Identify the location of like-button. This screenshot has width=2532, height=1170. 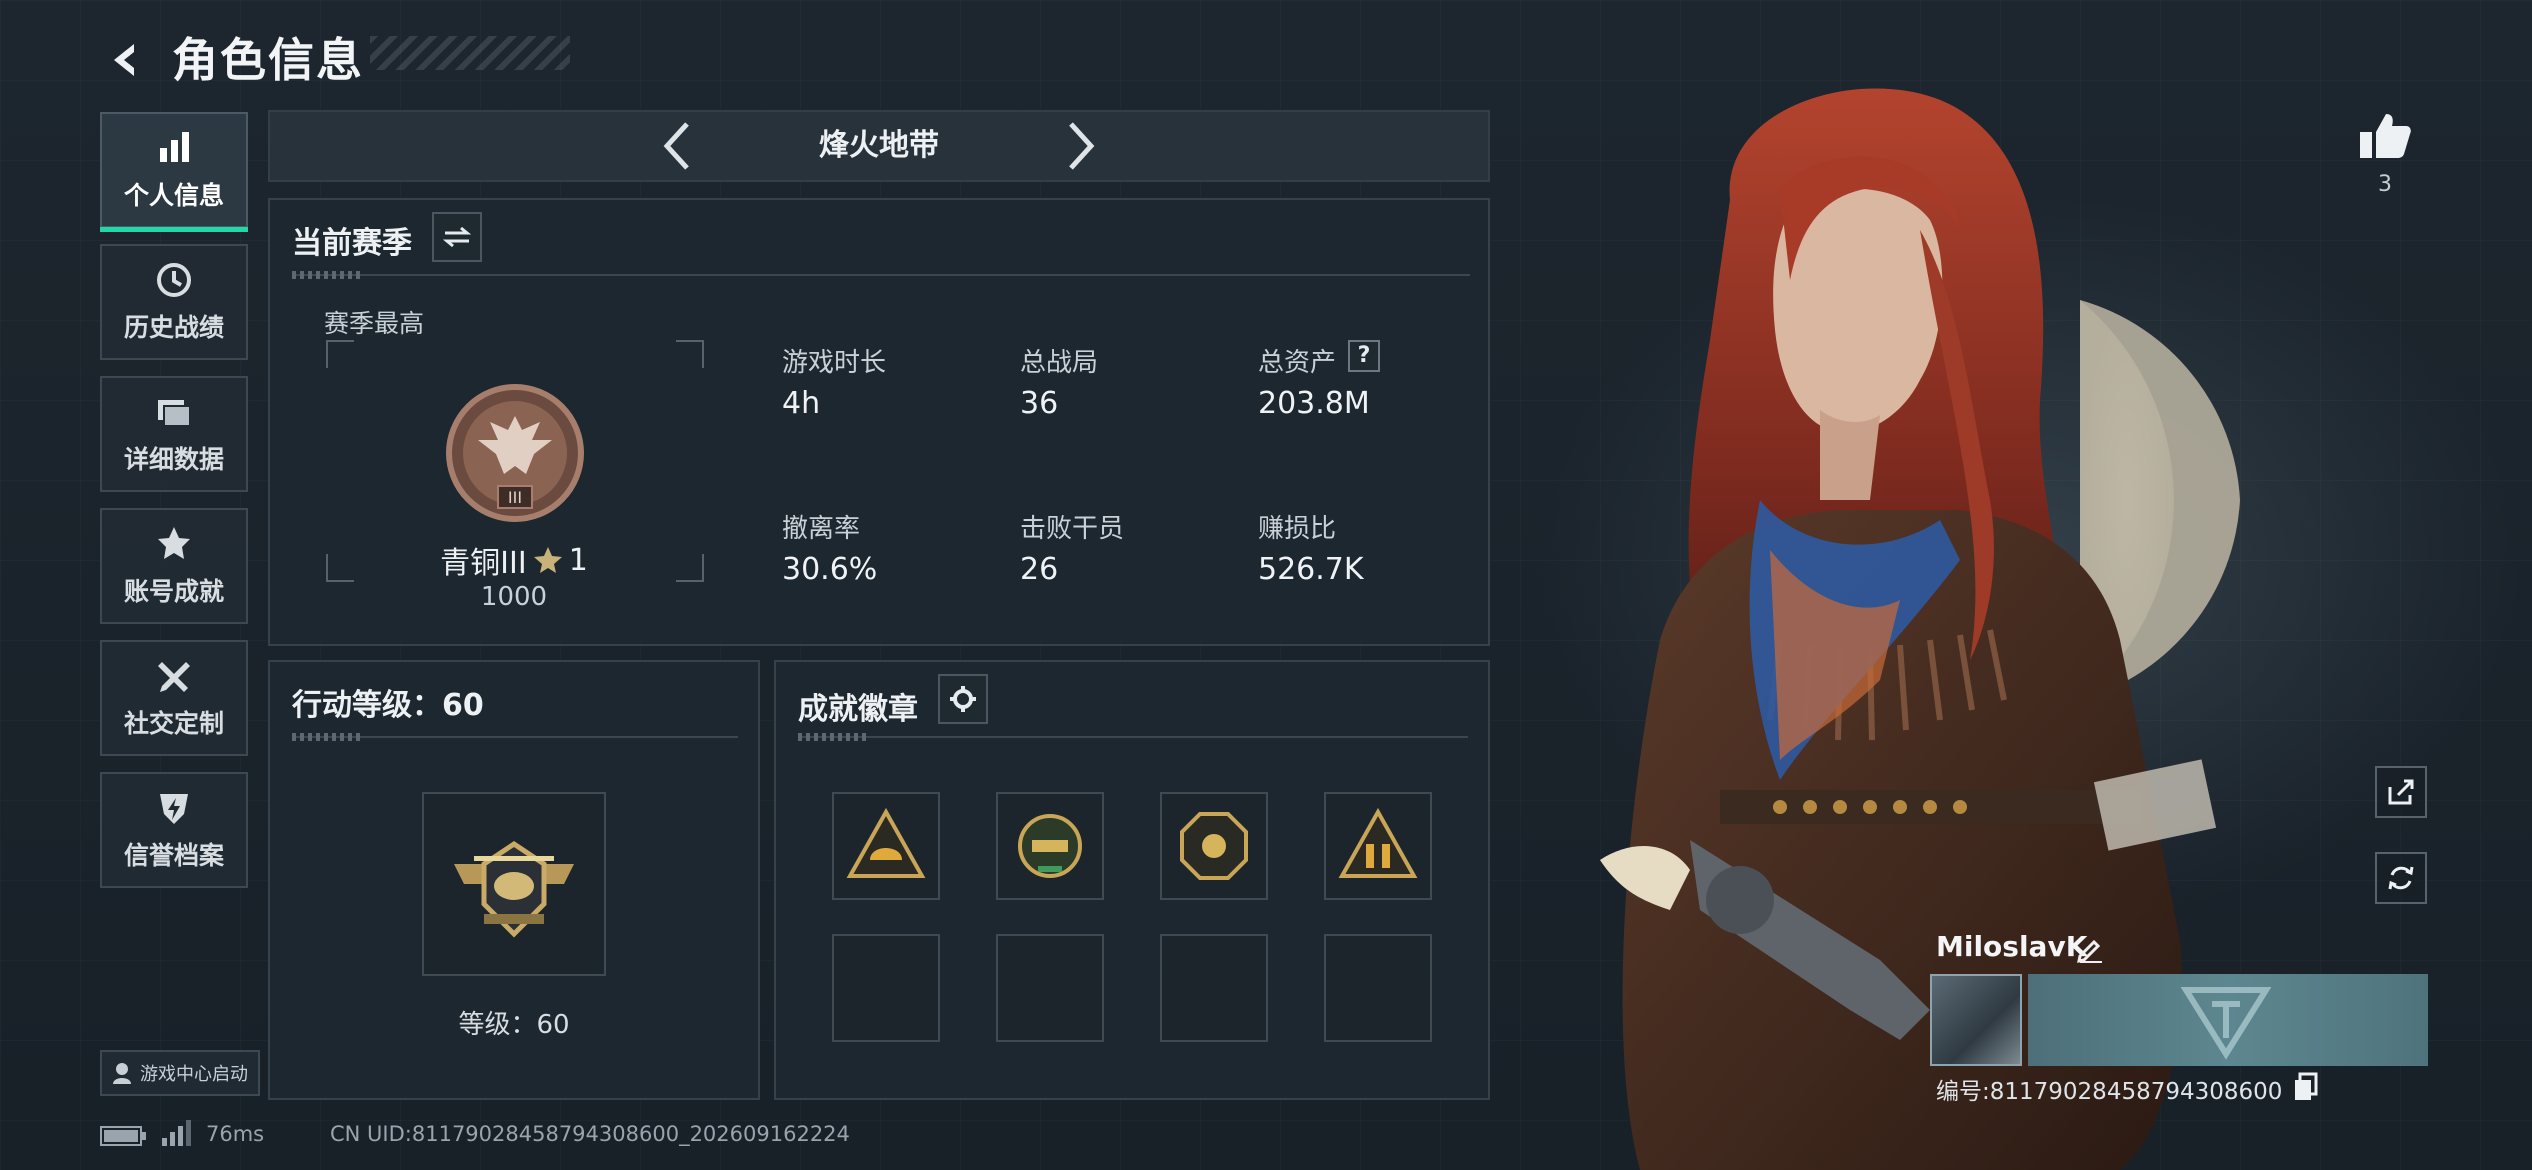
(2385, 135).